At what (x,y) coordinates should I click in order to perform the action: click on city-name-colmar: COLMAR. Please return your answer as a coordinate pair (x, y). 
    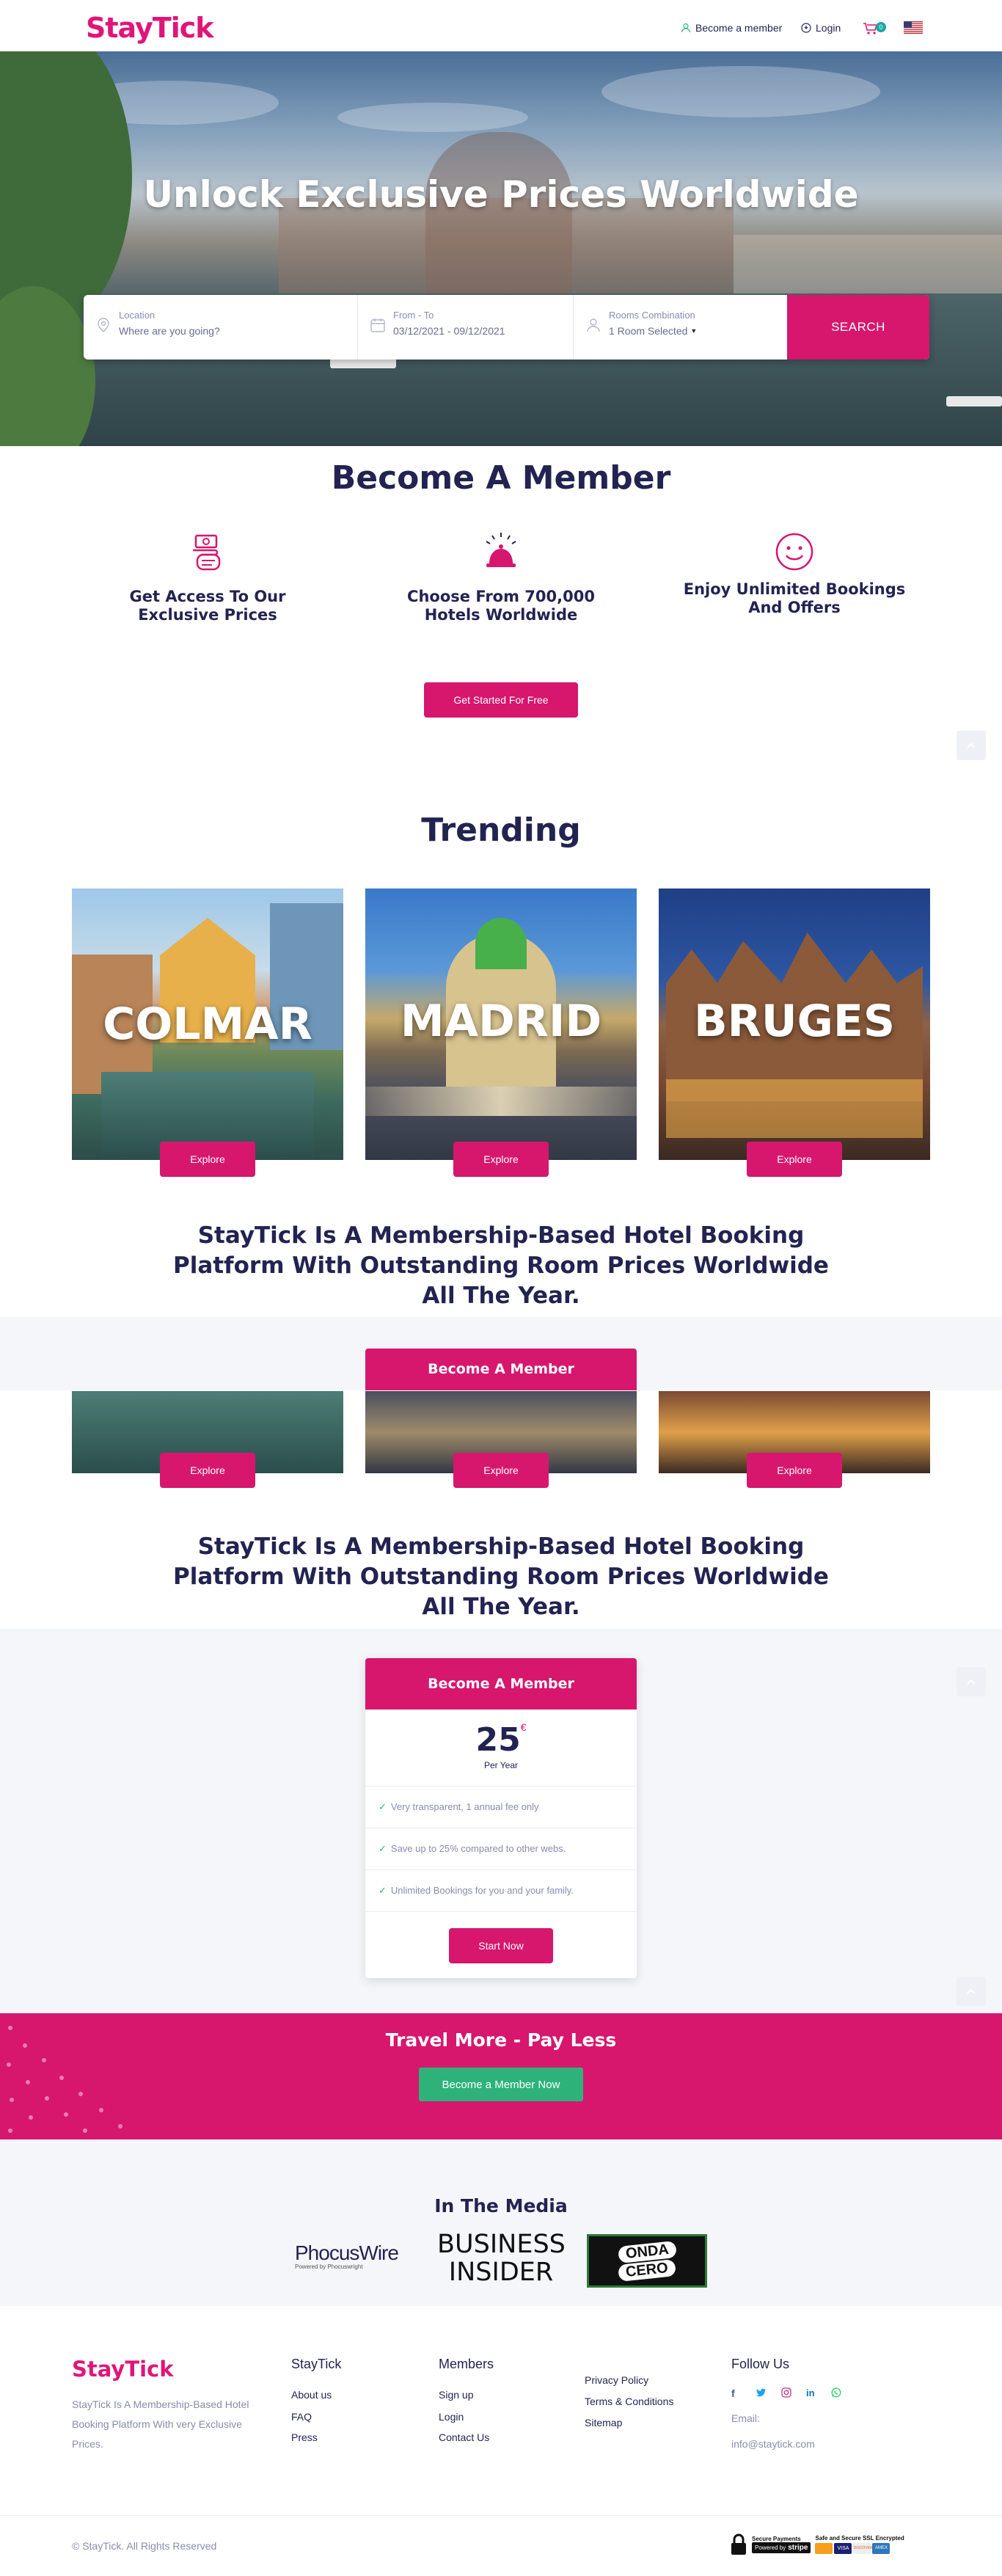
    Looking at the image, I should click on (208, 1025).